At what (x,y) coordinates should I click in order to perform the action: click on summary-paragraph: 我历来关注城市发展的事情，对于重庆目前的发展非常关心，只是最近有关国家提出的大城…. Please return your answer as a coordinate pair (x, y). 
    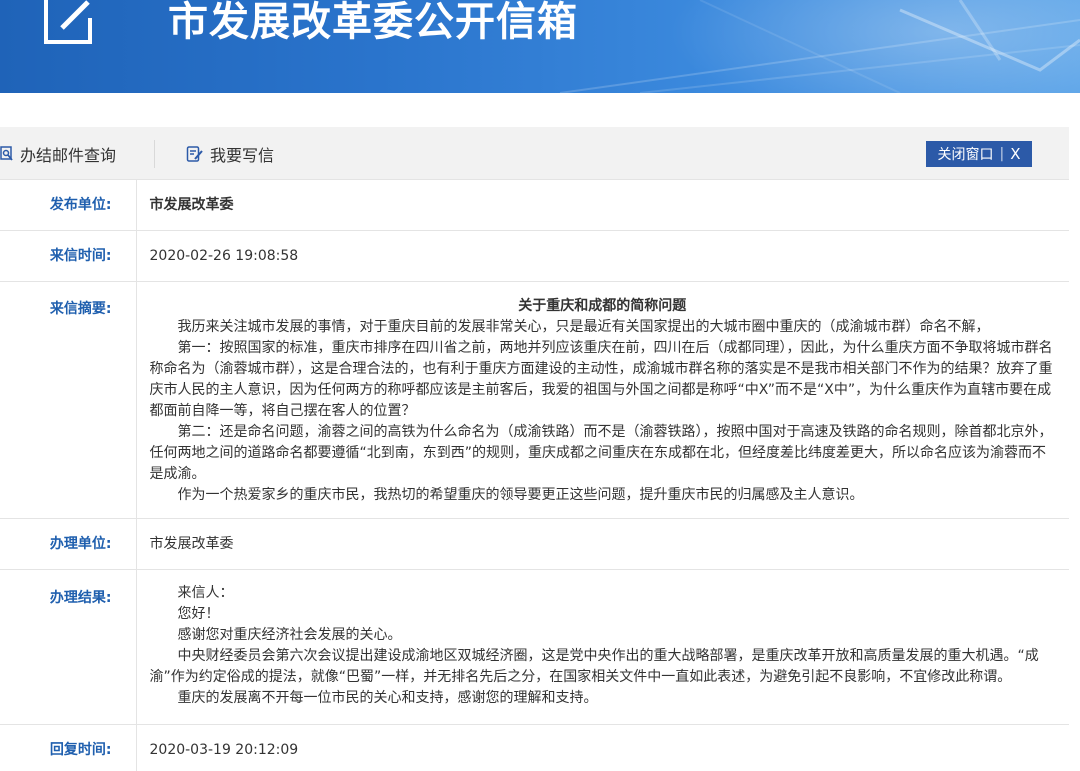
    Looking at the image, I should click on (583, 327).